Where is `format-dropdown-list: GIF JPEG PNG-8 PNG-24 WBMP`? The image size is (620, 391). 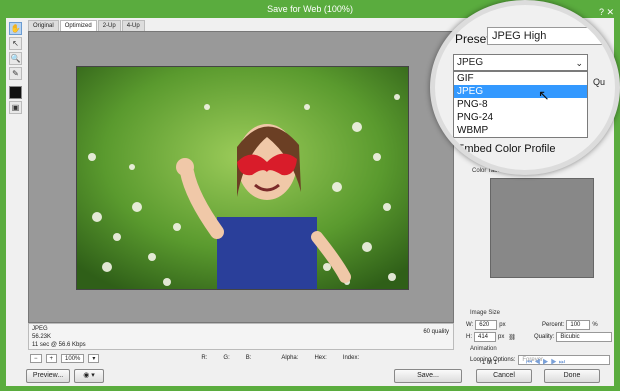 format-dropdown-list: GIF JPEG PNG-8 PNG-24 WBMP is located at coordinates (520, 104).